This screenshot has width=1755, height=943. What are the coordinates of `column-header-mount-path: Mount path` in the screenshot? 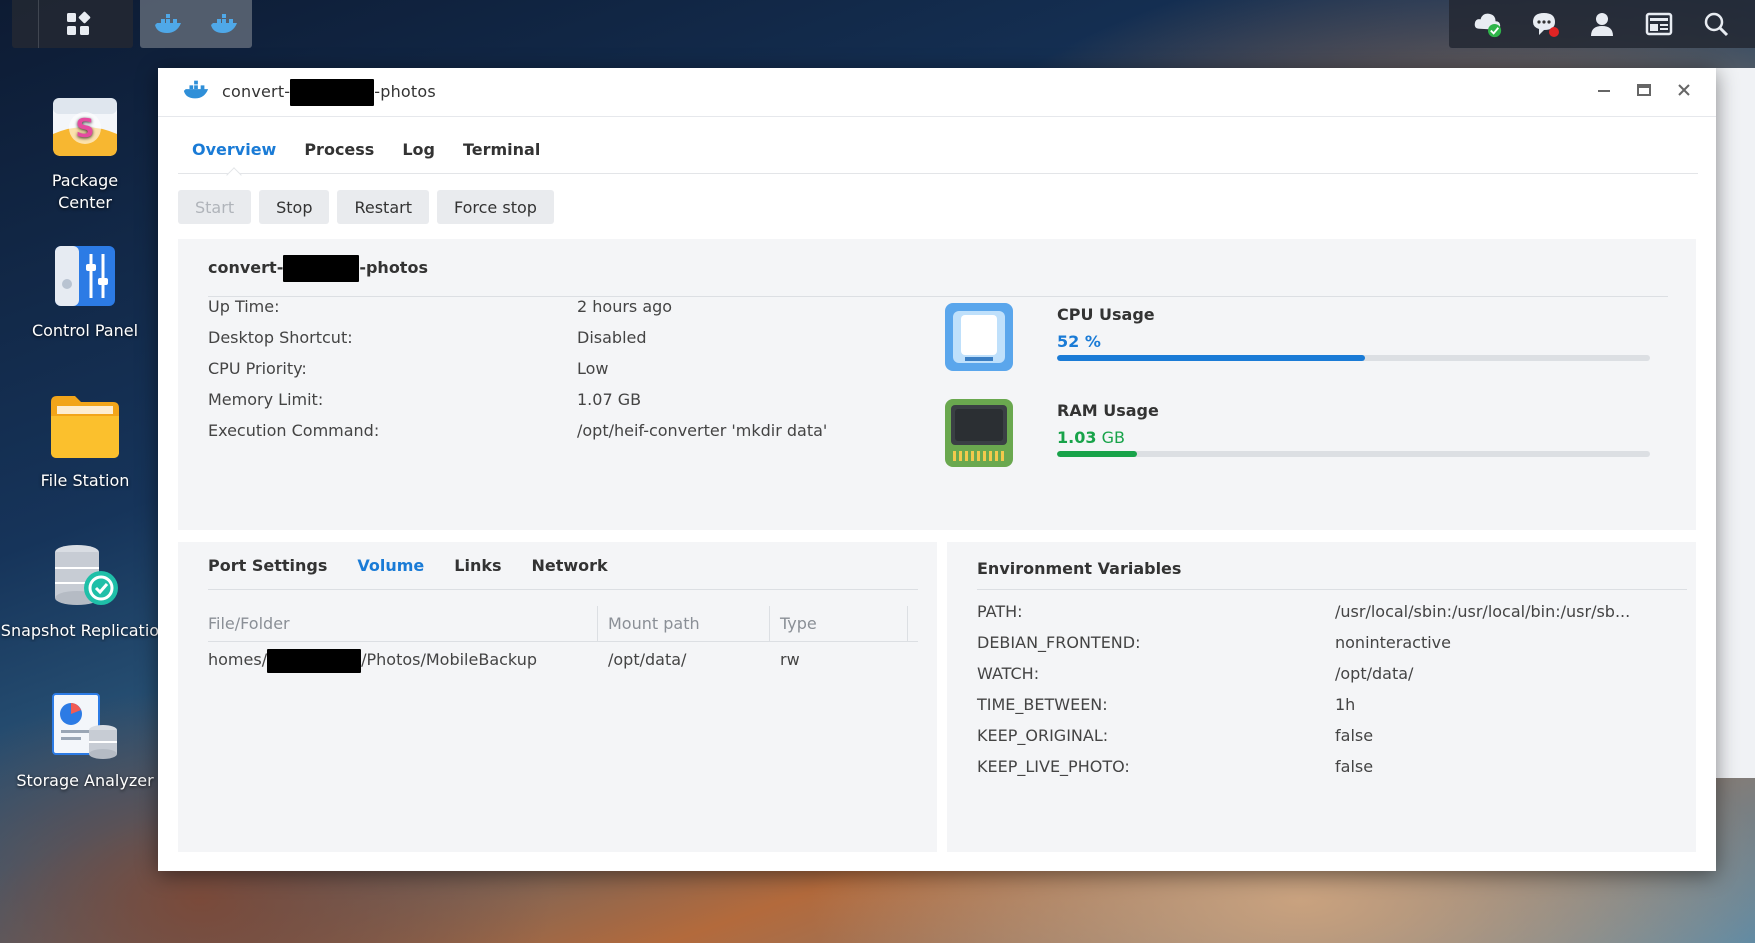 It's located at (684, 623).